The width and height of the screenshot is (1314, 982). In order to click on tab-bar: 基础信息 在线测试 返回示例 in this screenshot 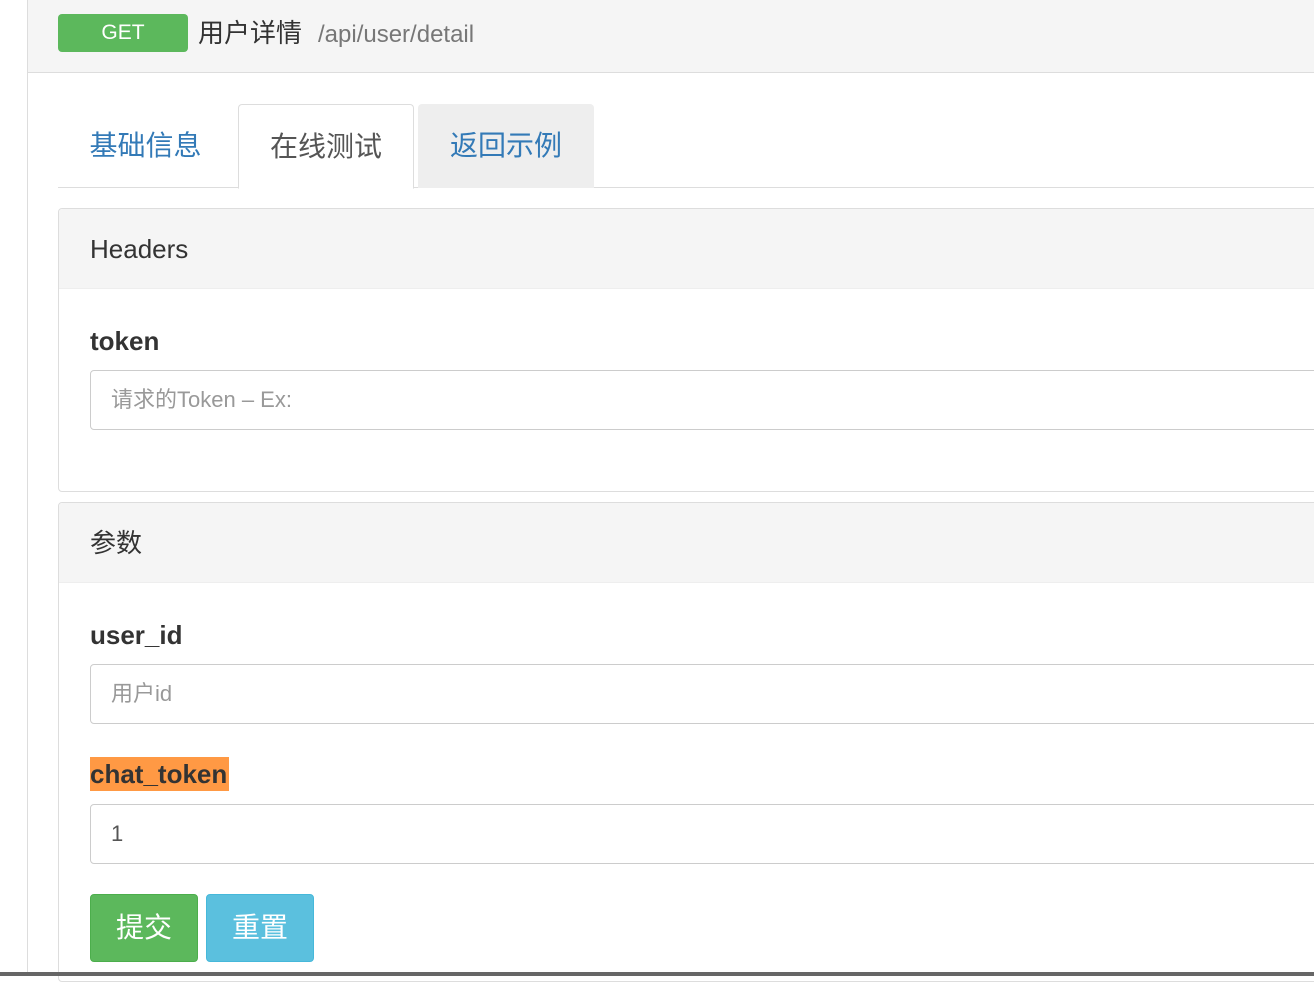, I will do `click(686, 146)`.